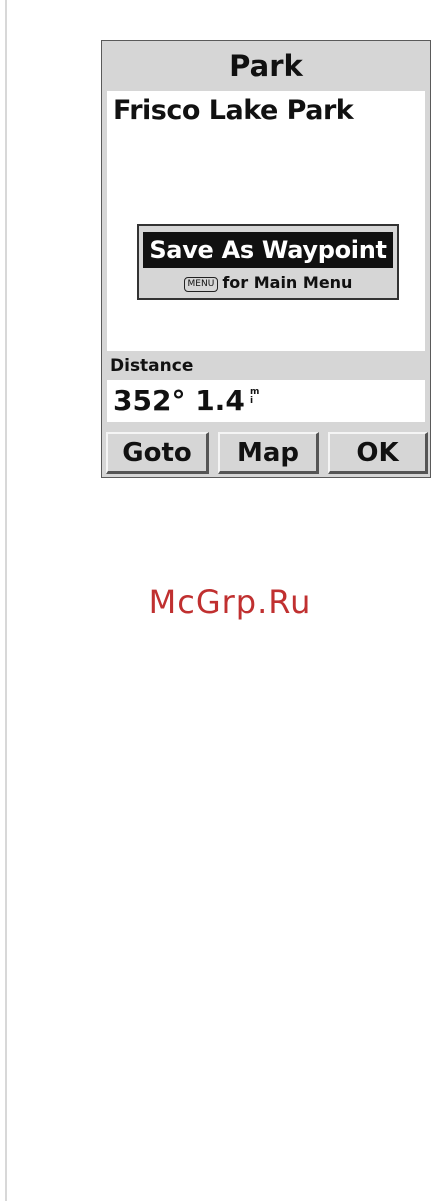 The width and height of the screenshot is (448, 1201). I want to click on ok-button: OK, so click(378, 453).